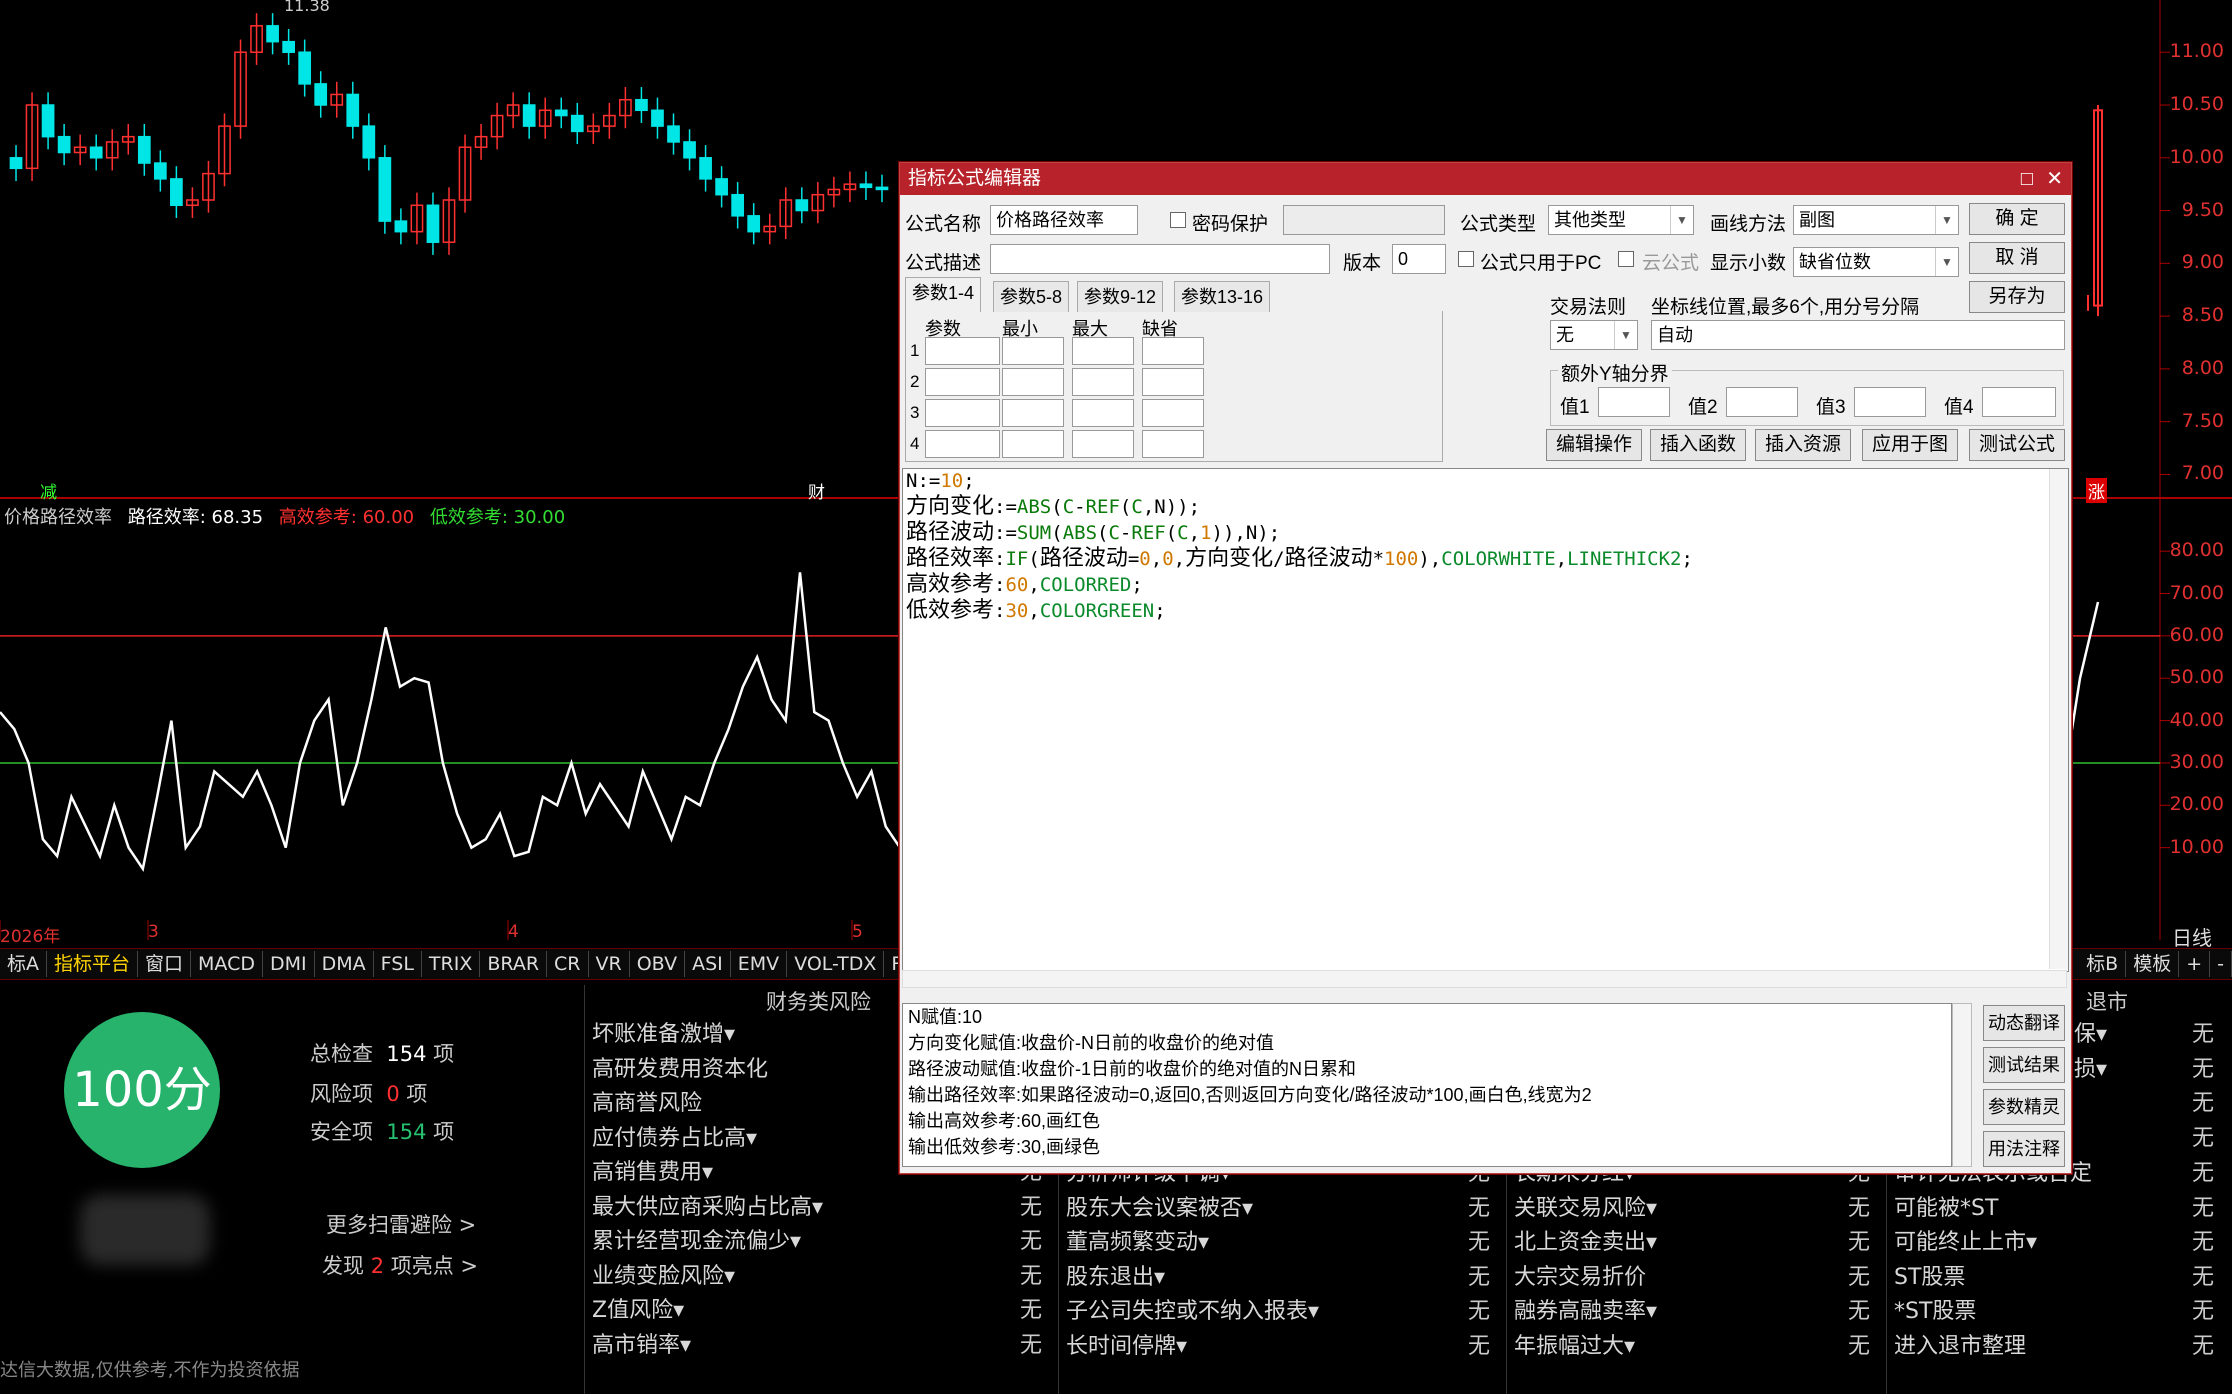  What do you see at coordinates (1160, 259) in the screenshot?
I see `formula-desc-input` at bounding box center [1160, 259].